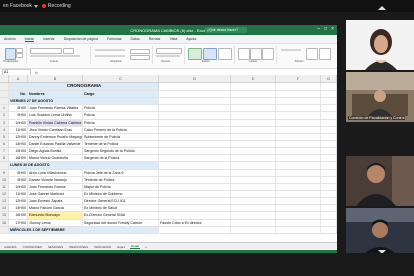 This screenshot has width=414, height=276. I want to click on number-format-buttons, so click(168, 56).